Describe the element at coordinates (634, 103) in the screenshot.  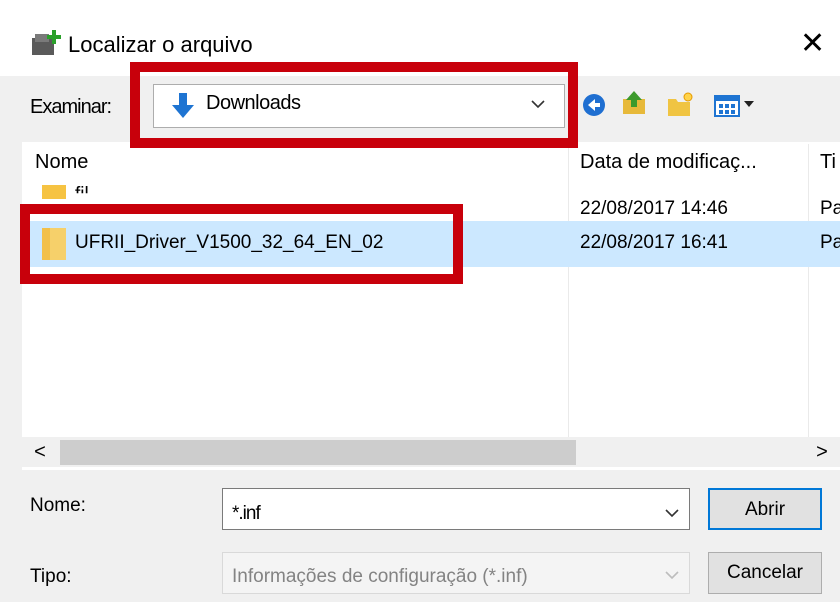
I see `up-folder-icon` at that location.